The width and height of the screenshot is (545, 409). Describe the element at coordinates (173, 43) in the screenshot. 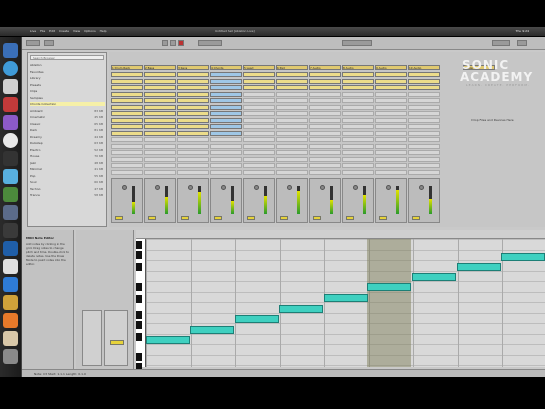

I see `stop-button` at that location.